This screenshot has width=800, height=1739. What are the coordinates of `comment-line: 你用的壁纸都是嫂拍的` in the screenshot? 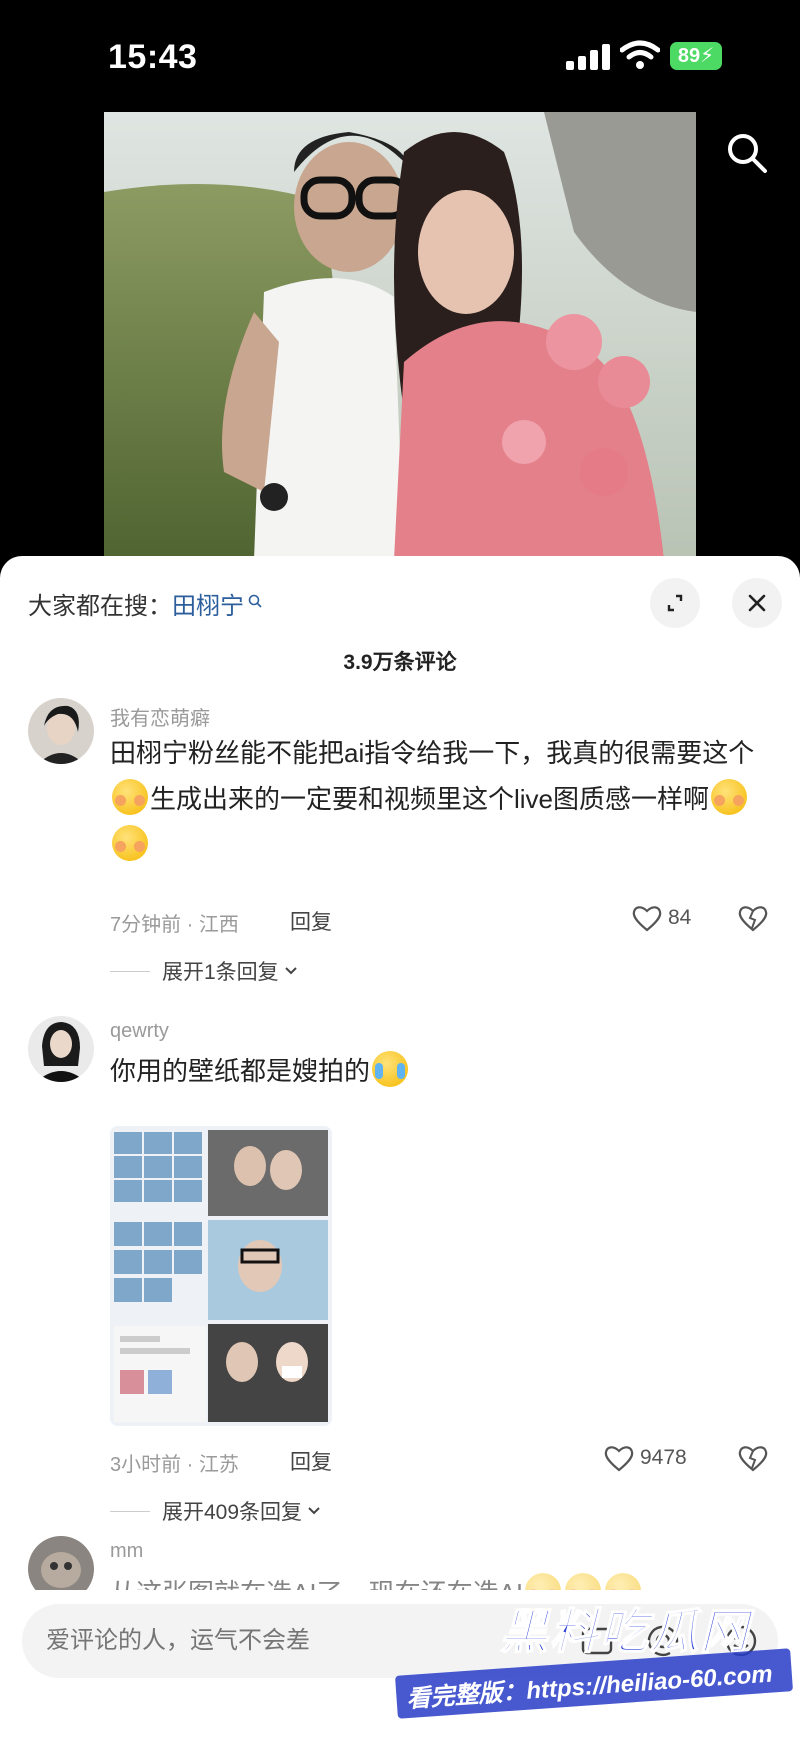 It's located at (240, 1071).